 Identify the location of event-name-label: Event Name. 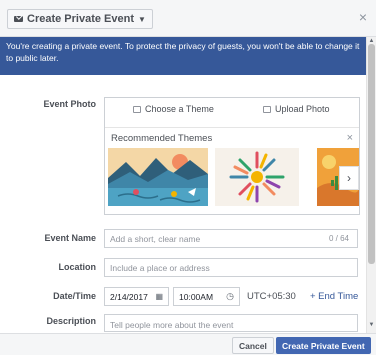
(70, 238).